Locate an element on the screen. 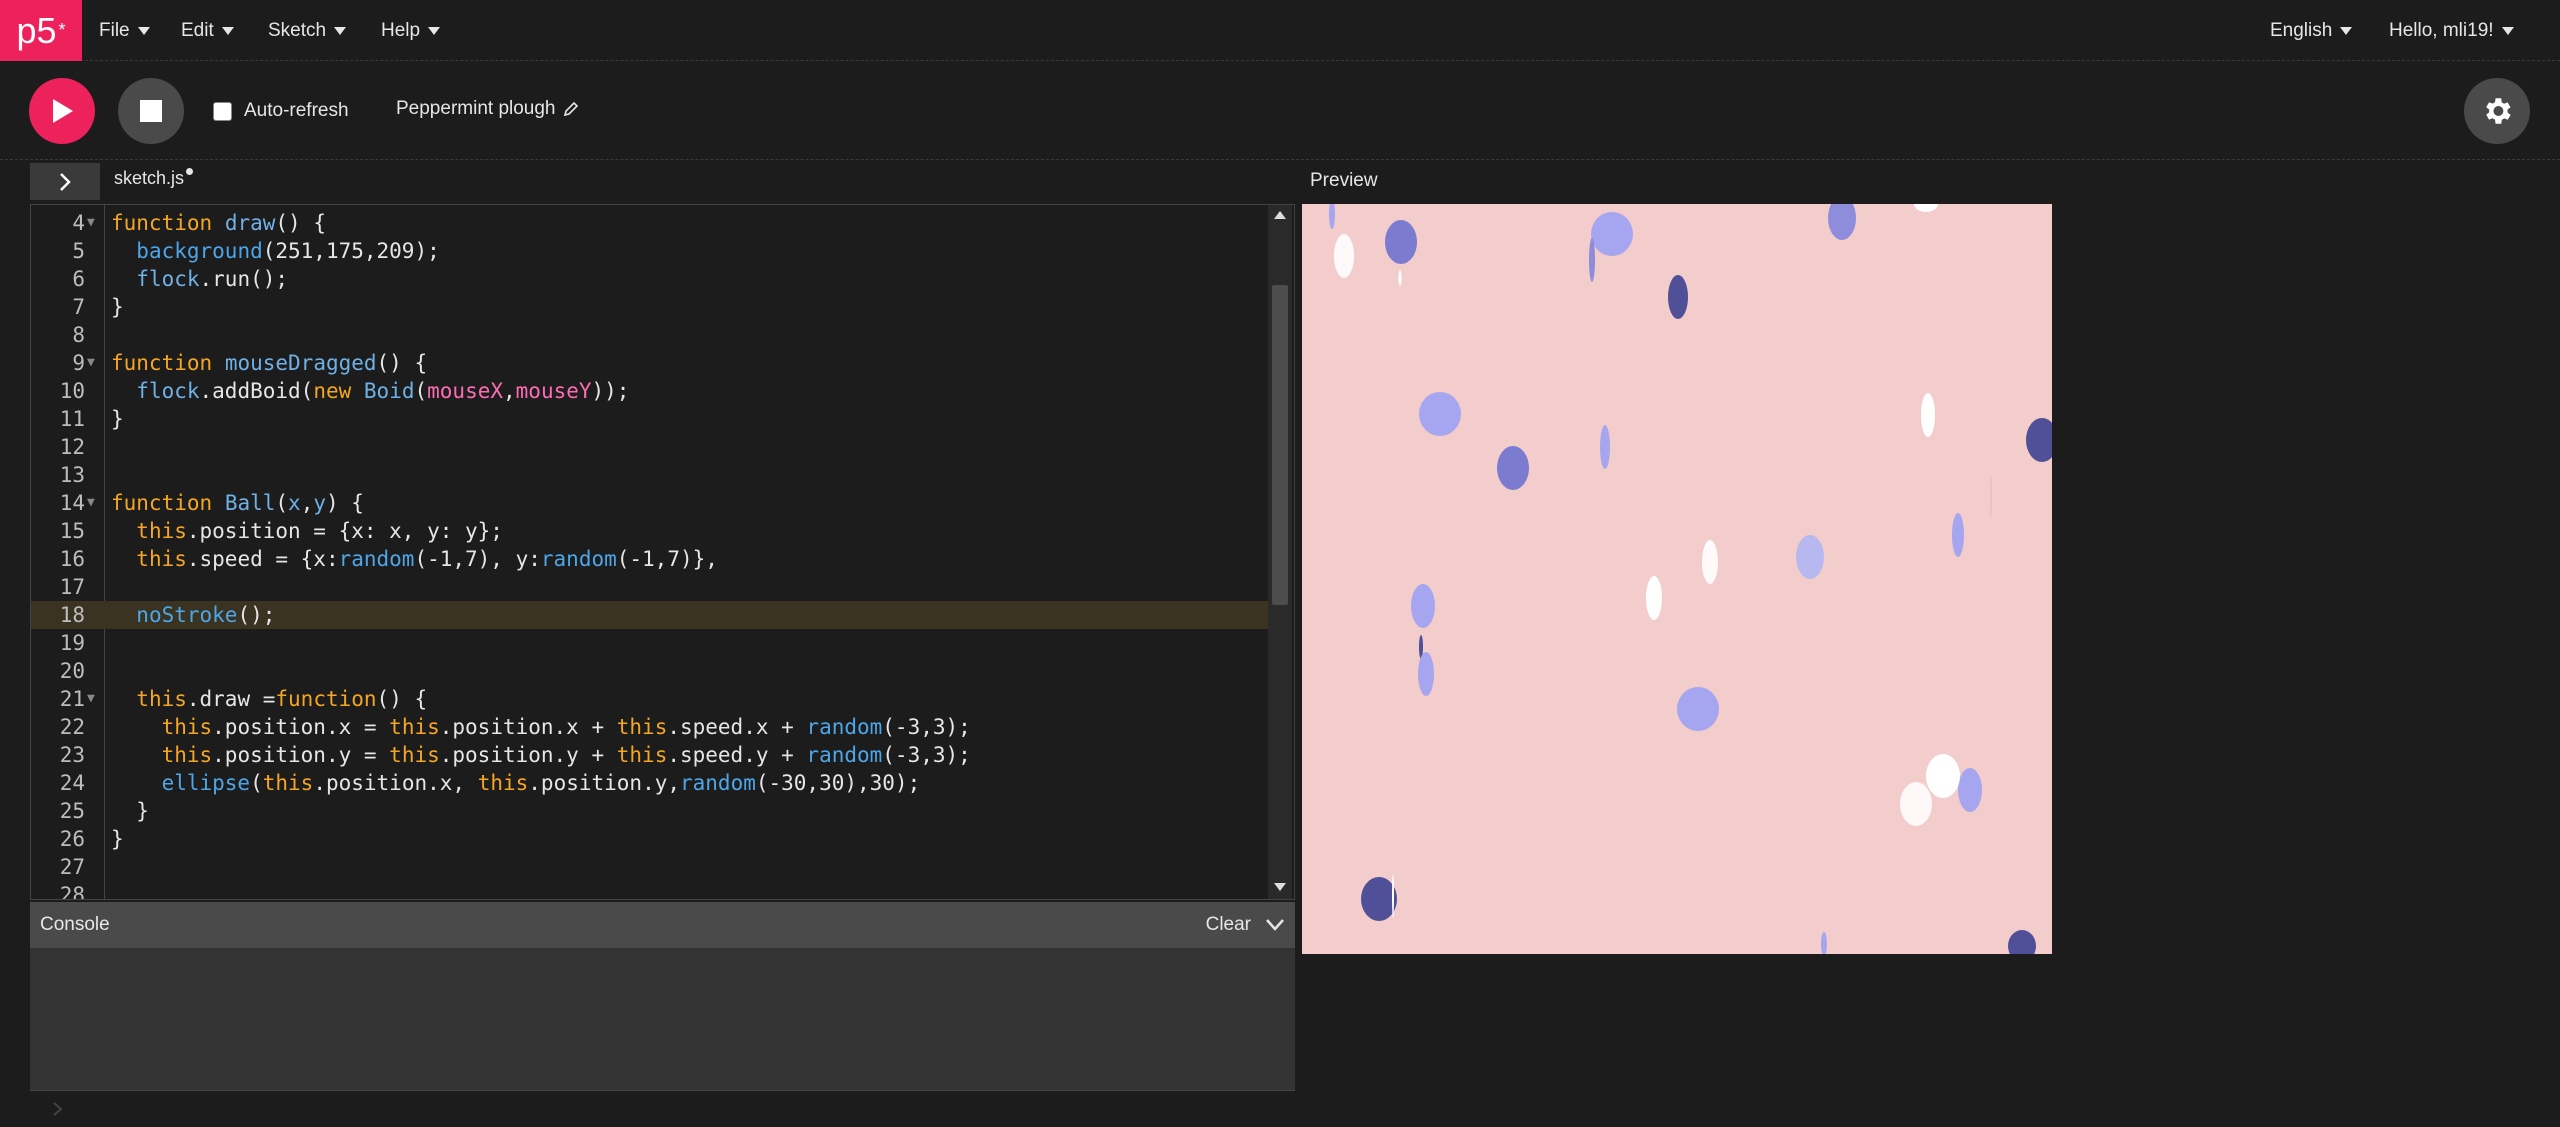 This screenshot has height=1127, width=2560. code-line: 13 is located at coordinates (651, 475).